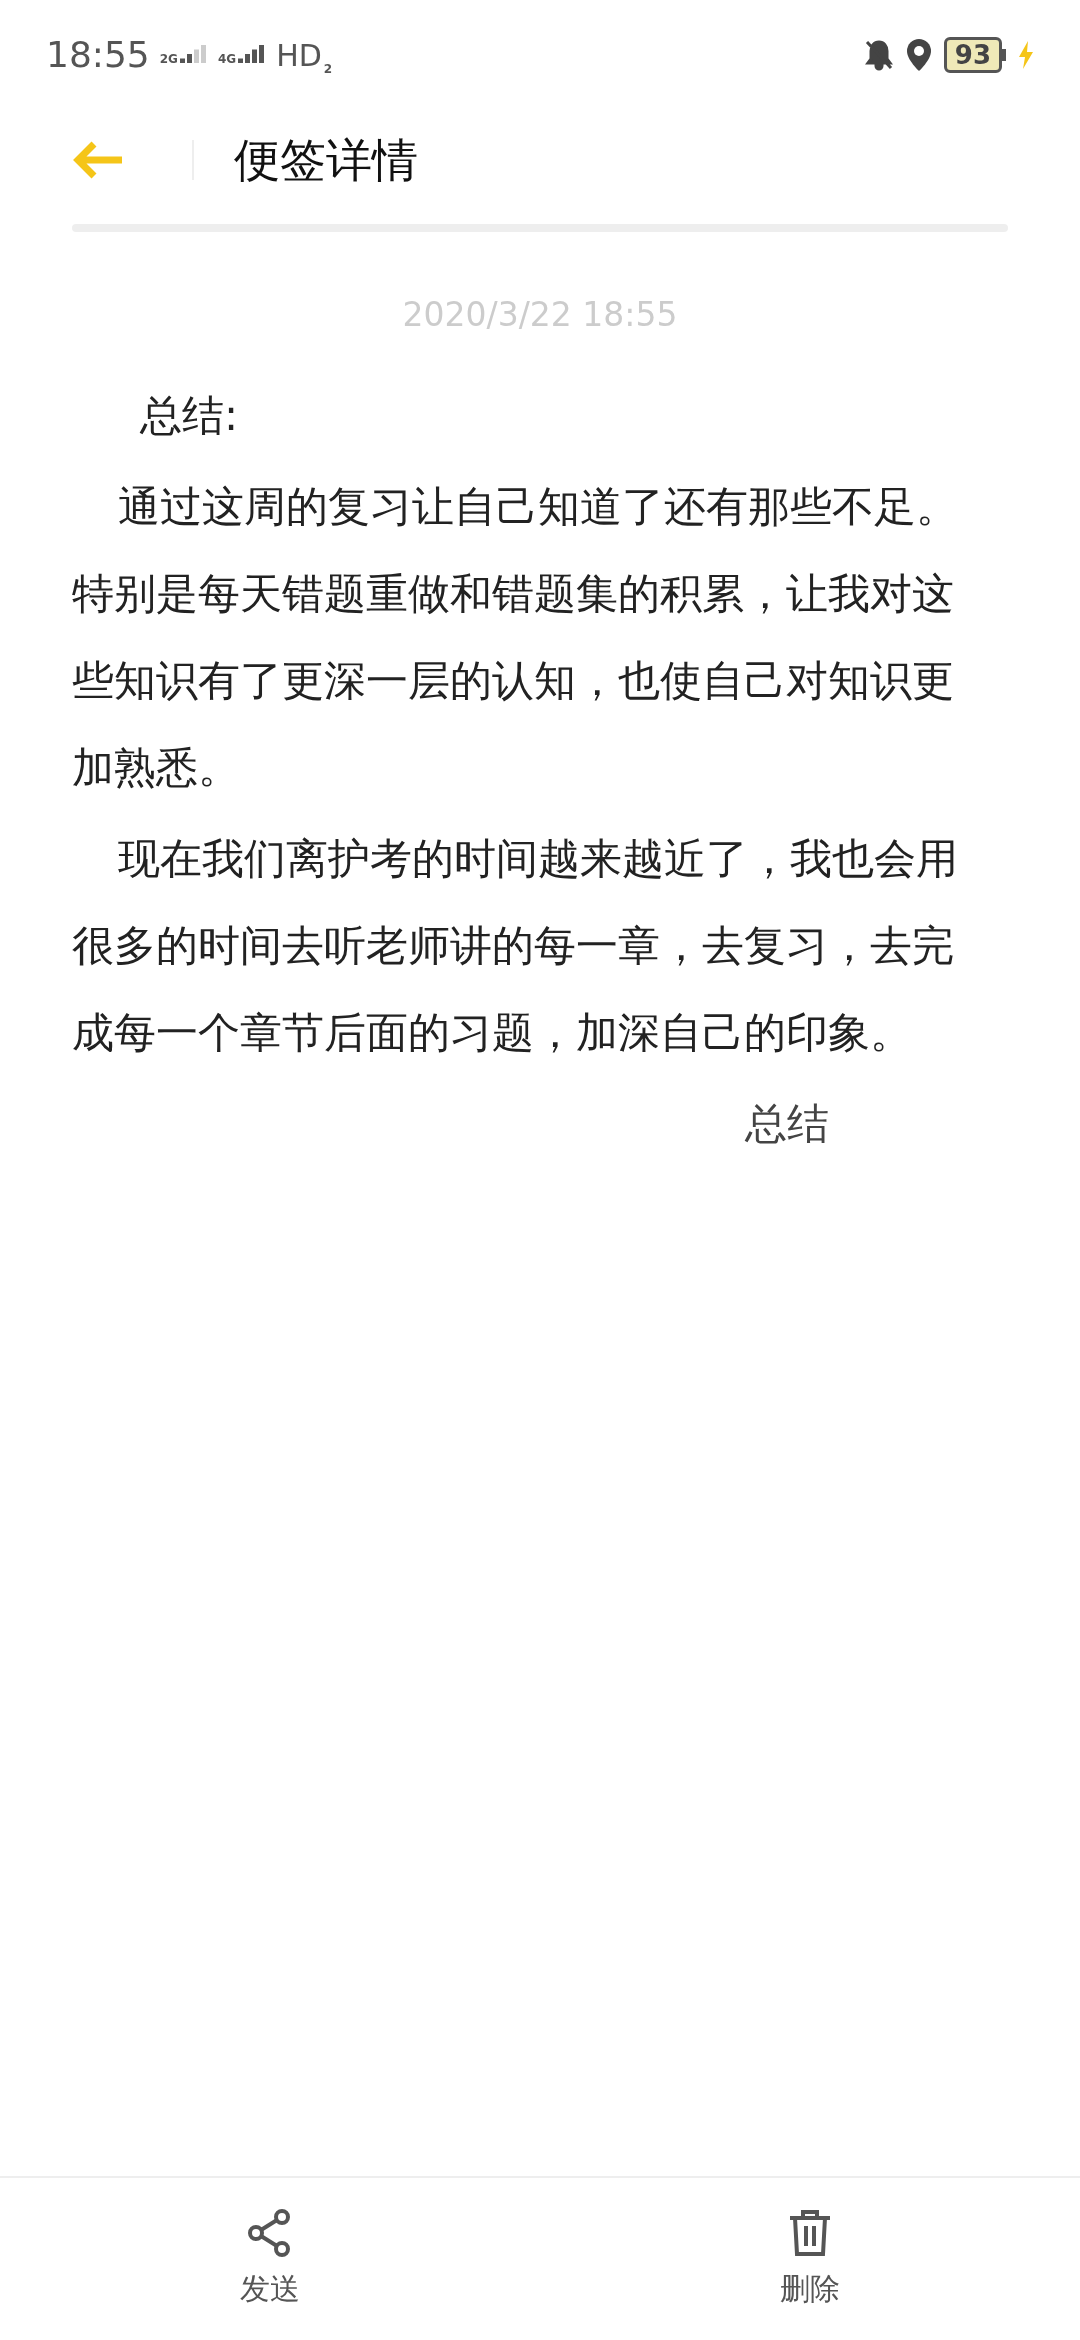 This screenshot has width=1080, height=2340. I want to click on note-heading: 总结:, so click(189, 415).